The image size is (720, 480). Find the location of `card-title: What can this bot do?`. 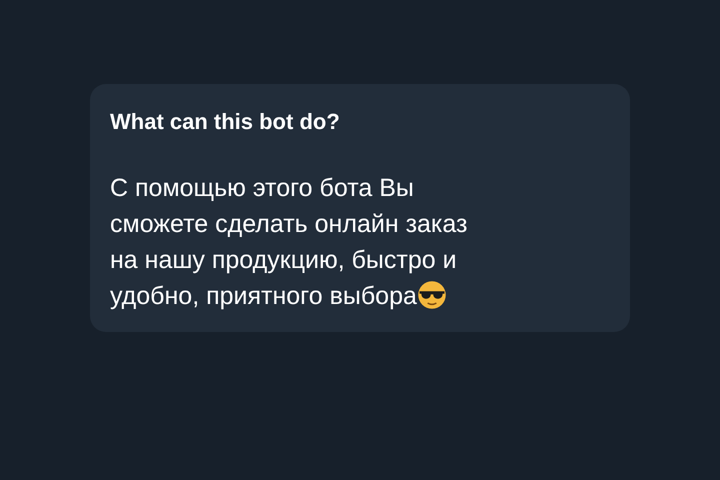

card-title: What can this bot do? is located at coordinates (225, 122).